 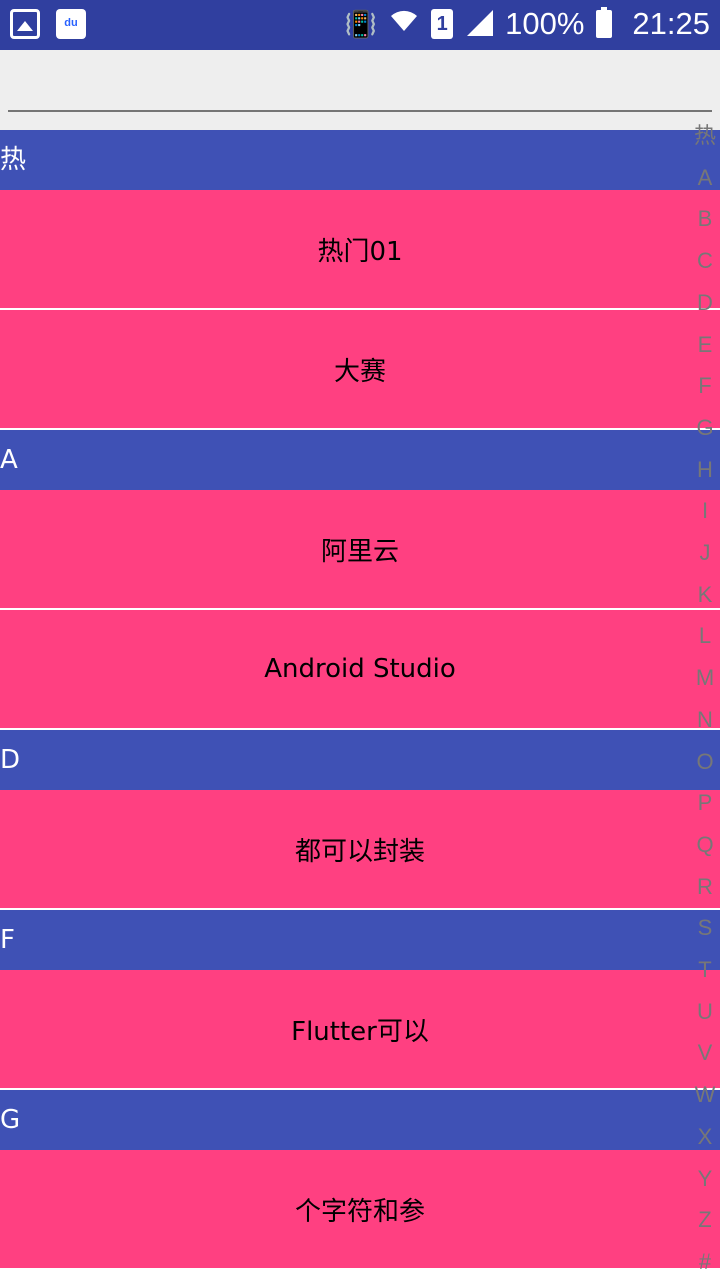 I want to click on index-letter: 热, so click(x=705, y=136).